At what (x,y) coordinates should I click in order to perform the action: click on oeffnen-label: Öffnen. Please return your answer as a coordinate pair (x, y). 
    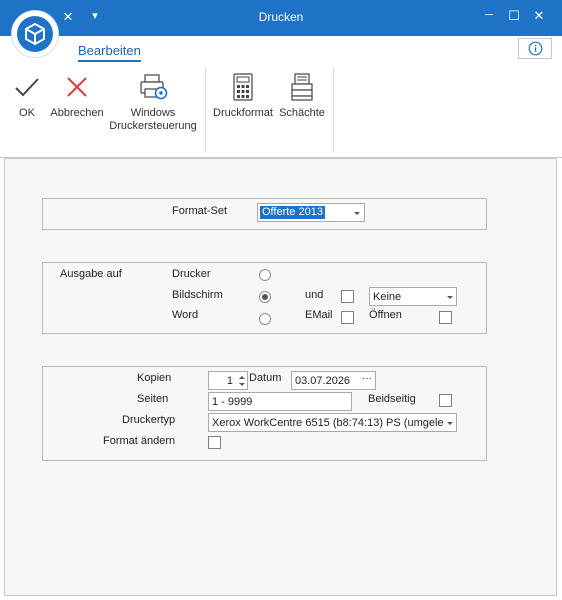
    Looking at the image, I should click on (385, 315).